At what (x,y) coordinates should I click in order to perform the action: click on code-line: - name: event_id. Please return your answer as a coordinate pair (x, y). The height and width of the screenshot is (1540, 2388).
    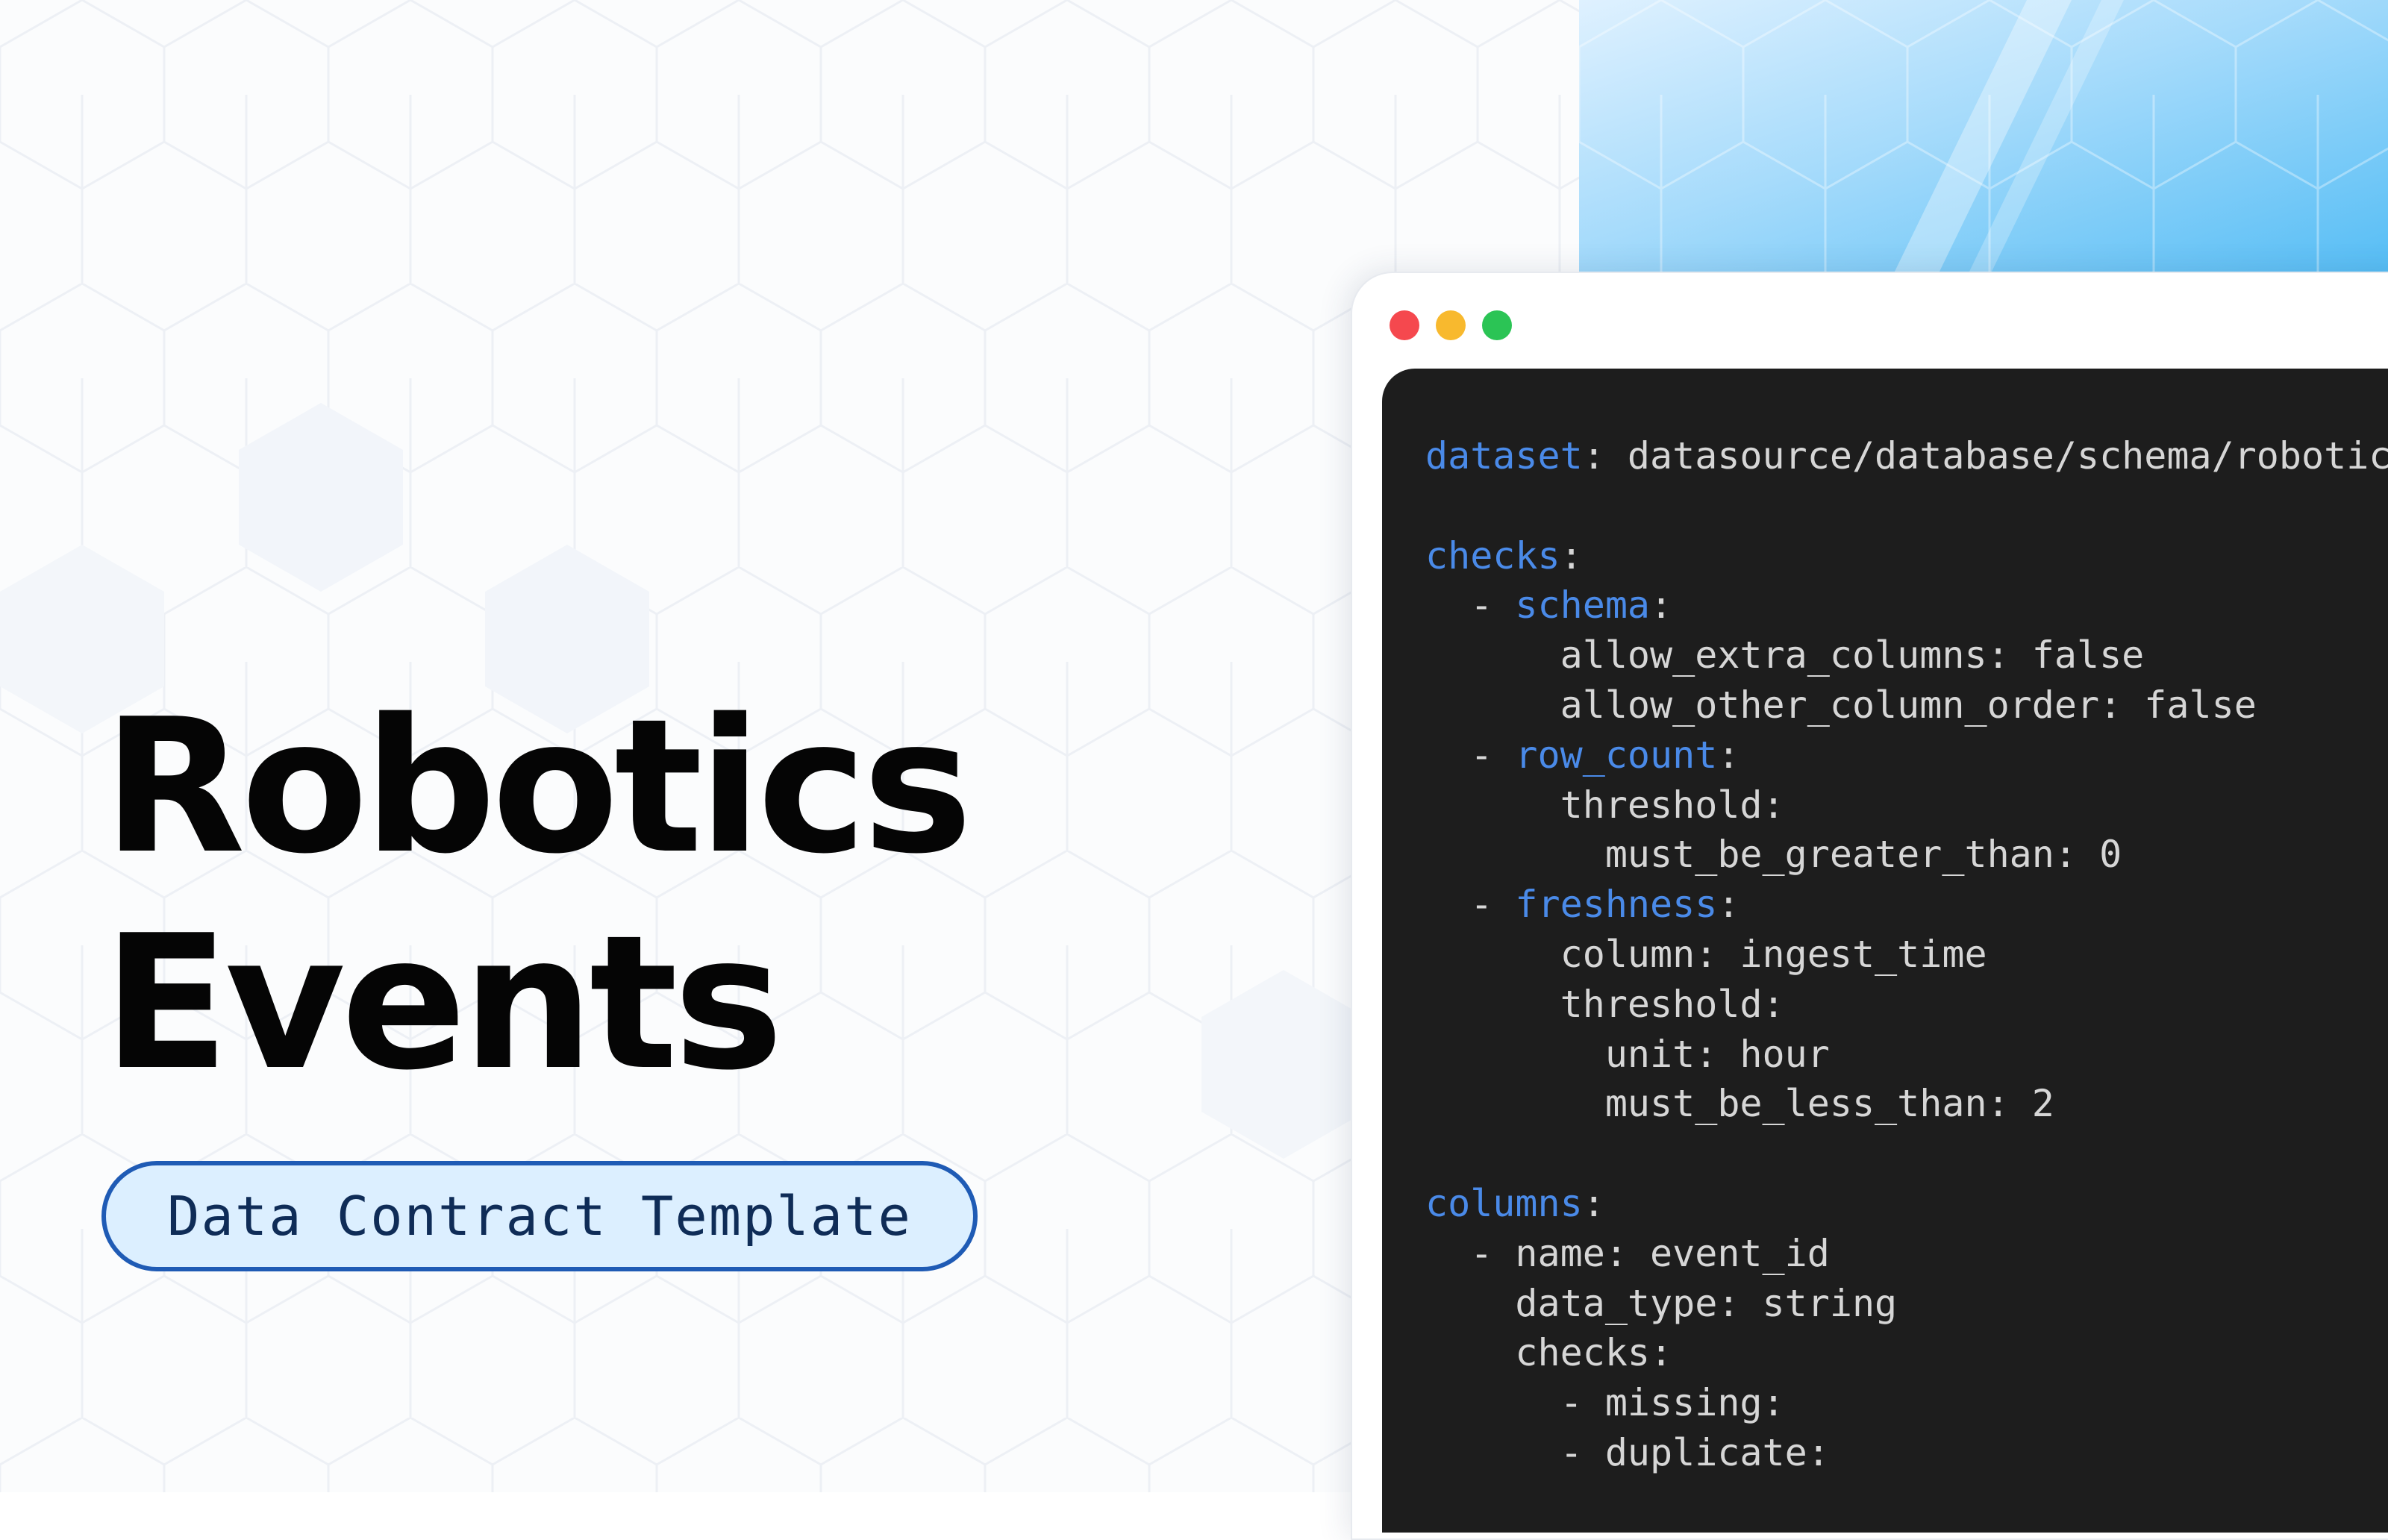
    Looking at the image, I should click on (1907, 1254).